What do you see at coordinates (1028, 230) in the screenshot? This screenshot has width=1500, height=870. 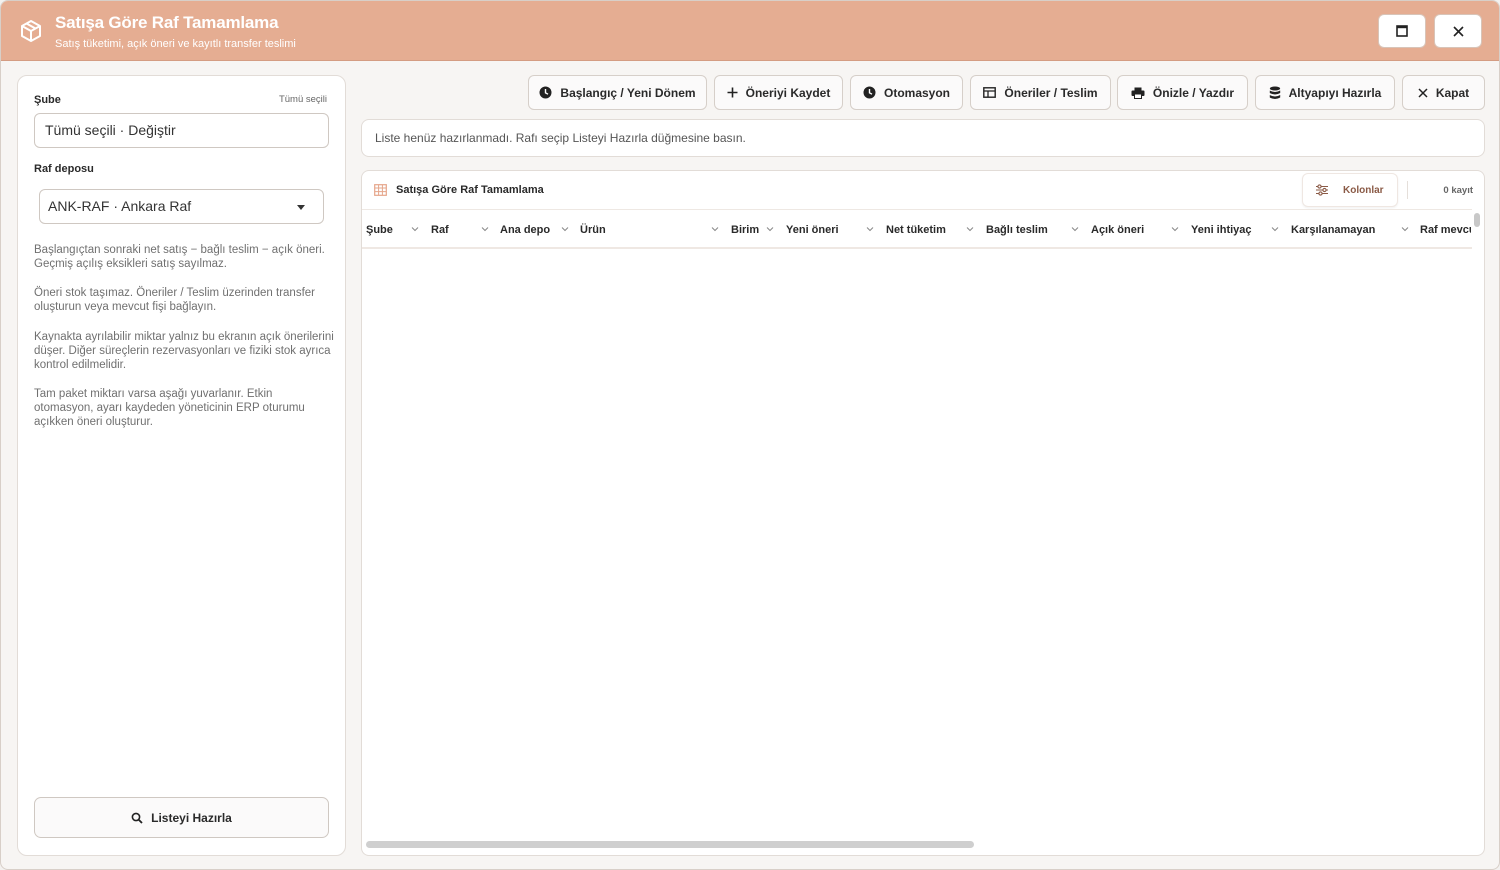 I see `column-header: Bağlı teslim` at bounding box center [1028, 230].